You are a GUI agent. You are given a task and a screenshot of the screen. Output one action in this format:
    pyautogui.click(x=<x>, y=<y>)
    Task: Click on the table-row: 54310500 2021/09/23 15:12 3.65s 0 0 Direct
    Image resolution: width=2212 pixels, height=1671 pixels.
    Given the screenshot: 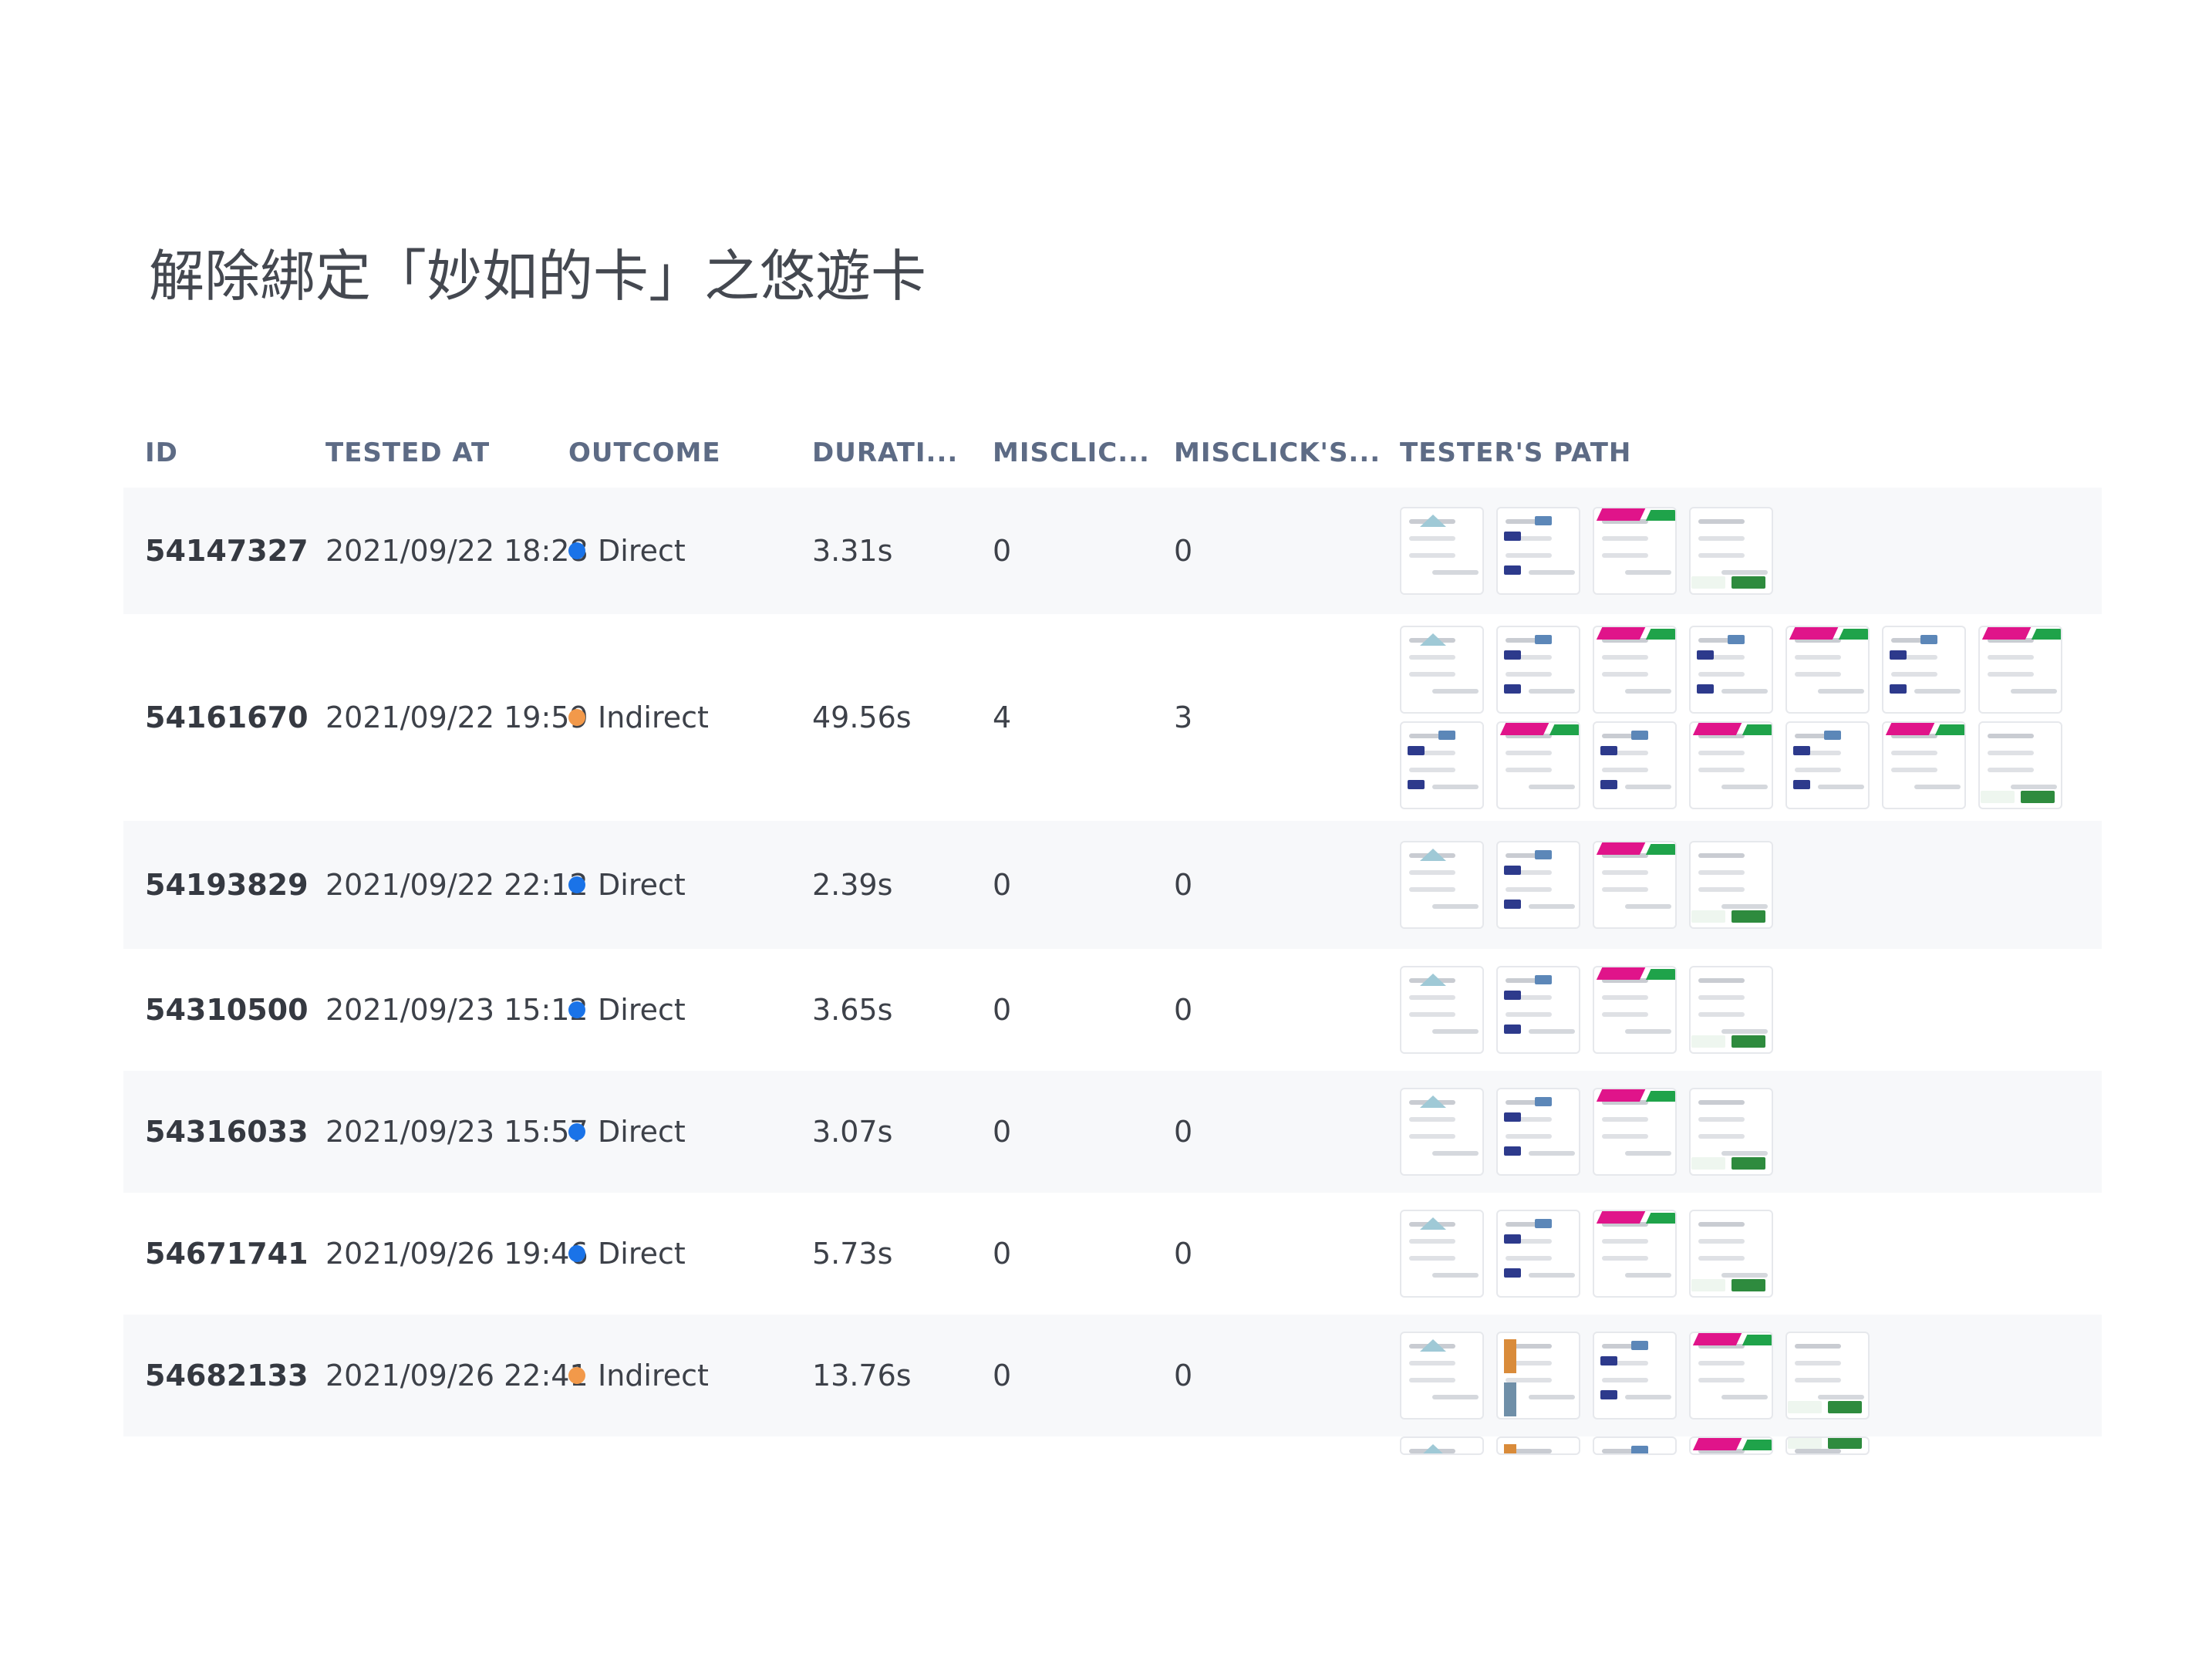 What is the action you would take?
    pyautogui.click(x=1112, y=1010)
    